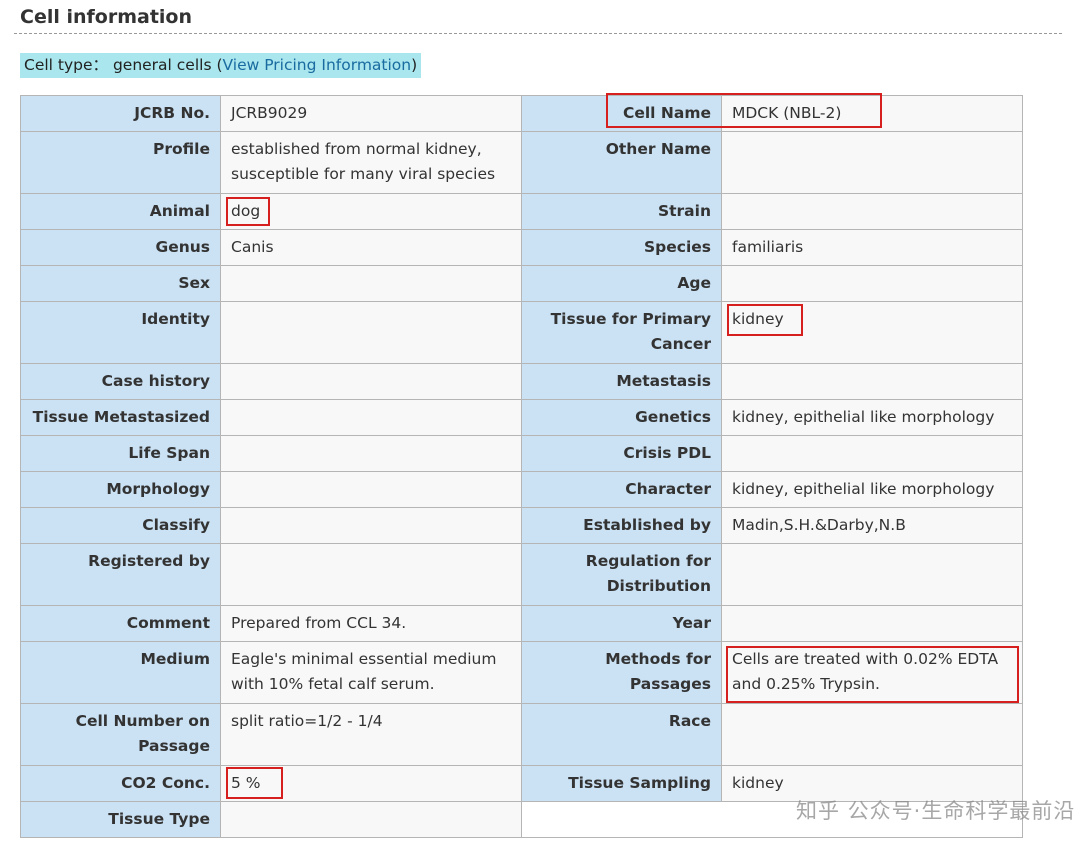 This screenshot has width=1080, height=855. What do you see at coordinates (621, 162) in the screenshot?
I see `field-label: Other Name` at bounding box center [621, 162].